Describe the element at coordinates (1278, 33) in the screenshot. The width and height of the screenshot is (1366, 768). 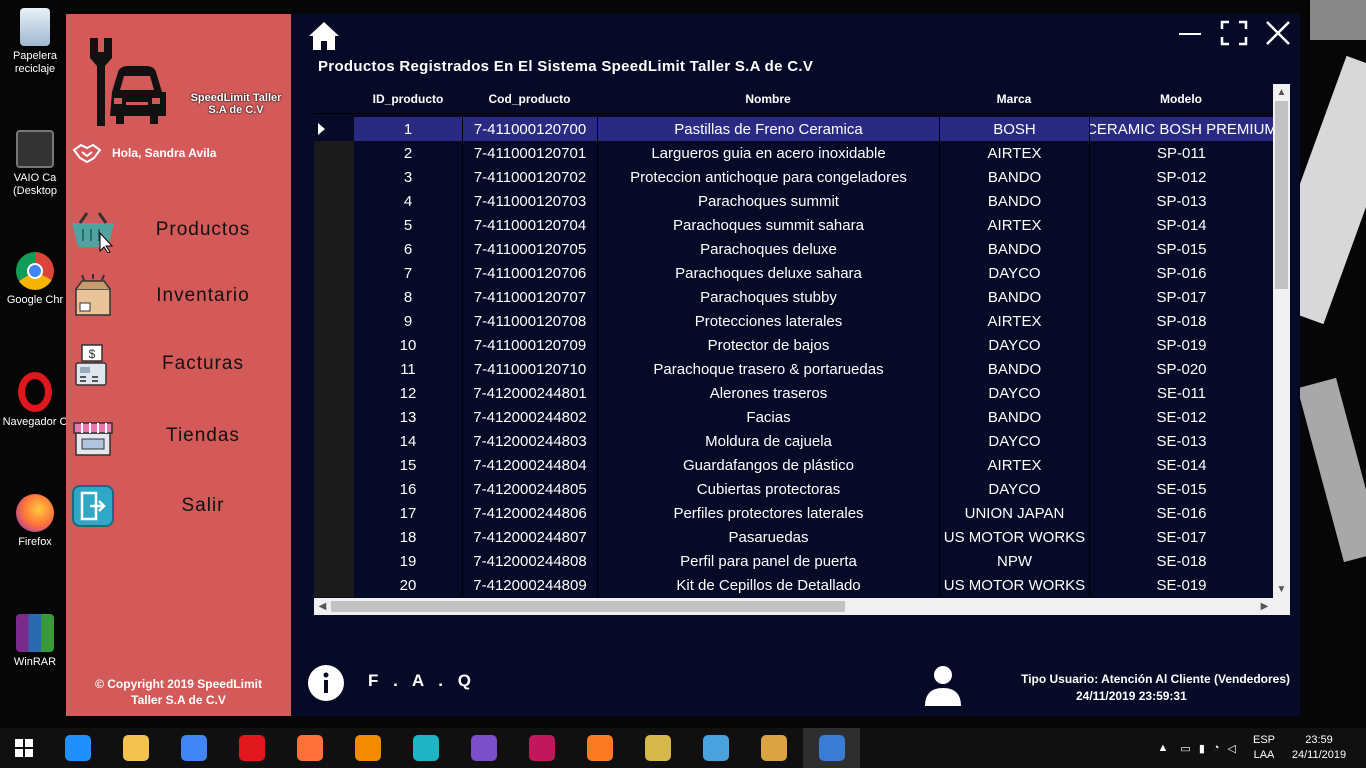
I see `close-icon` at that location.